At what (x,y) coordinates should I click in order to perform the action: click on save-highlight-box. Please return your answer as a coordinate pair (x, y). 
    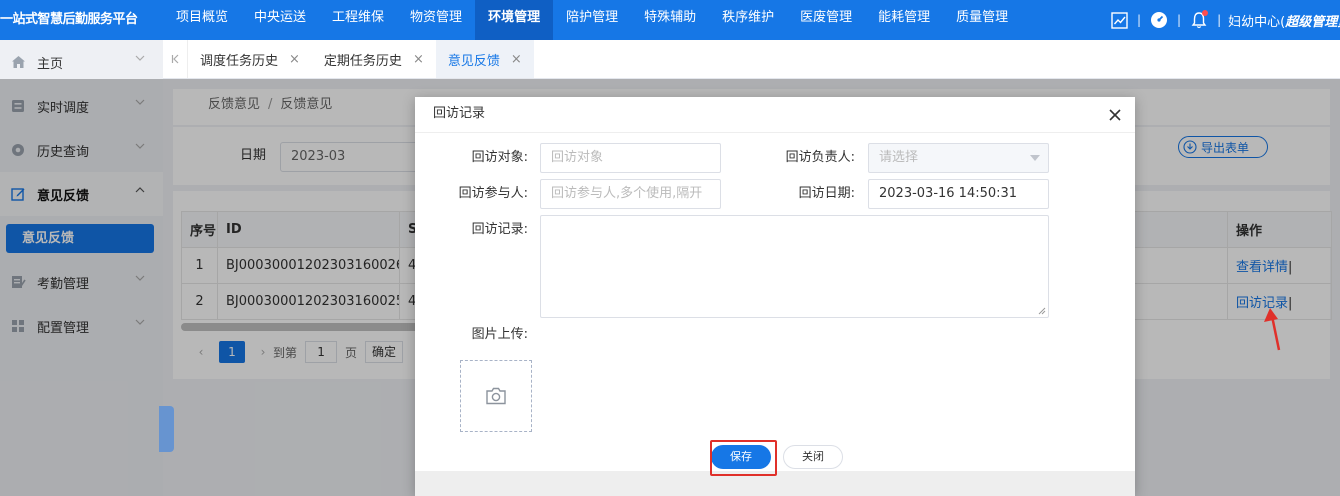
    Looking at the image, I should click on (743, 458).